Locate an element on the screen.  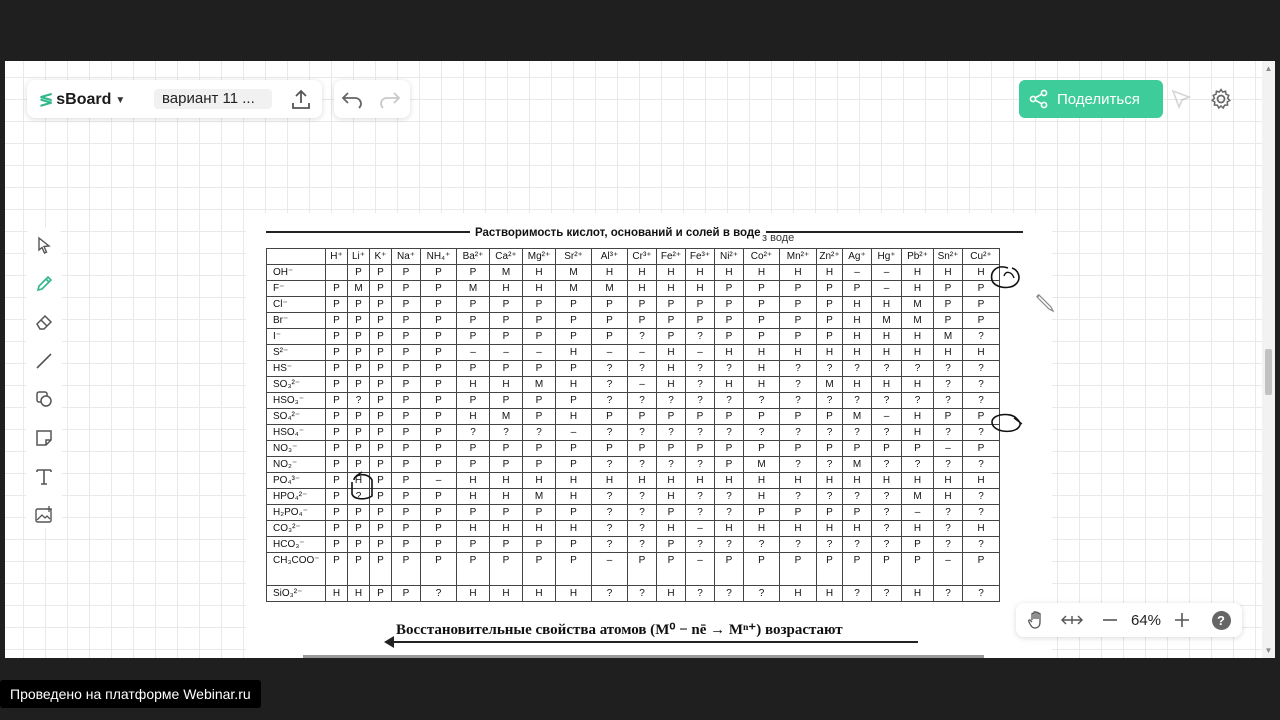
pen-tool is located at coordinates (44, 284).